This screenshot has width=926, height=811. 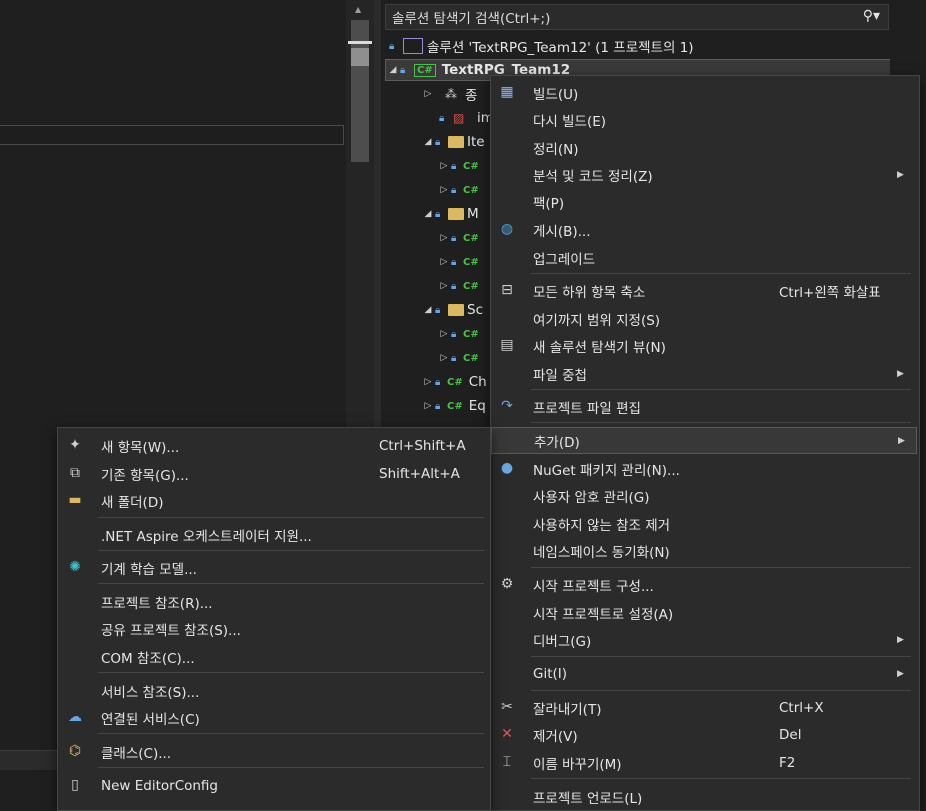 I want to click on add_menu-item: ▯ New EditorConfig, so click(x=274, y=785).